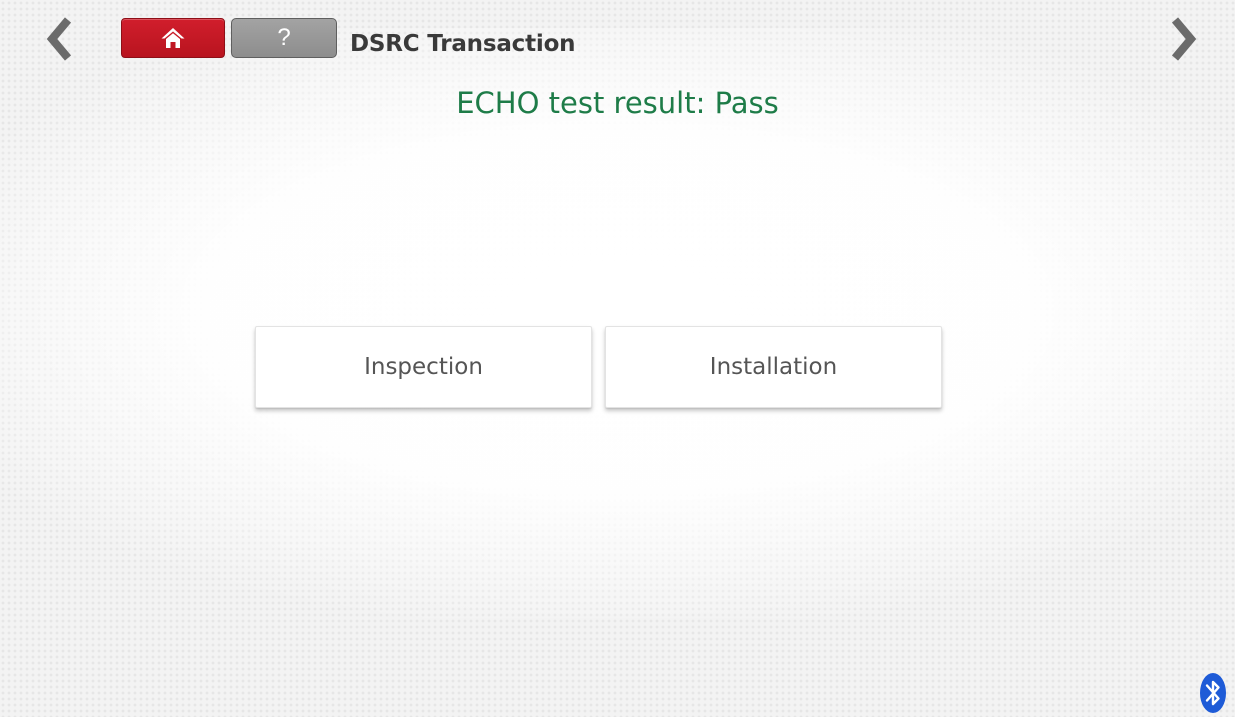 This screenshot has width=1235, height=717. I want to click on installation-button: Installation, so click(773, 367).